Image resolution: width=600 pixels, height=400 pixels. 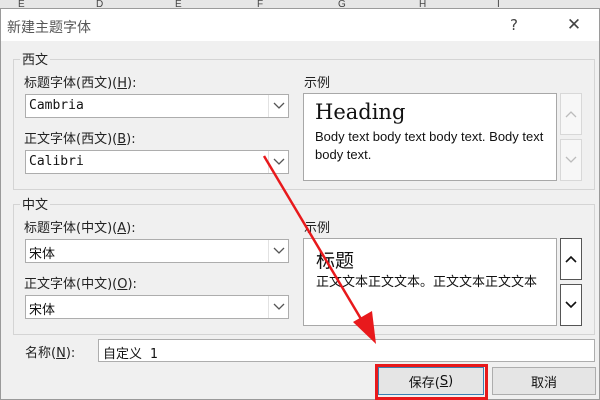 What do you see at coordinates (157, 106) in the screenshot?
I see `western-heading-font-select: Cambria` at bounding box center [157, 106].